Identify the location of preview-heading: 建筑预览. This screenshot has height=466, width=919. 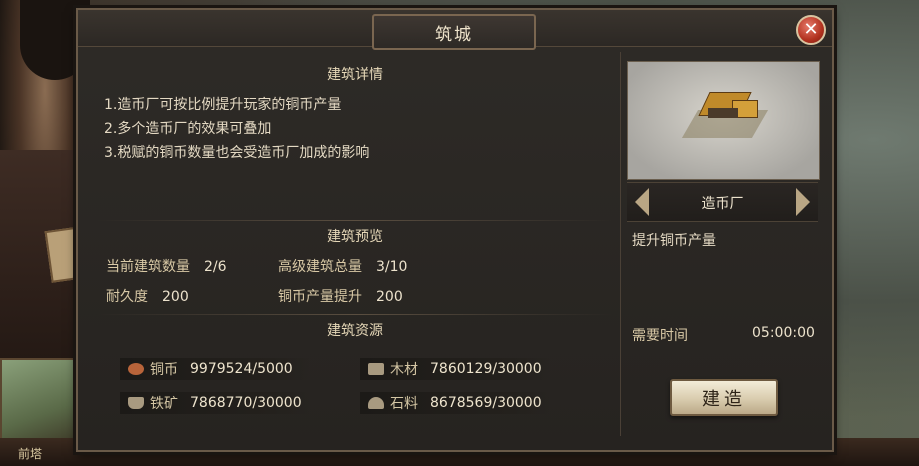
(355, 237).